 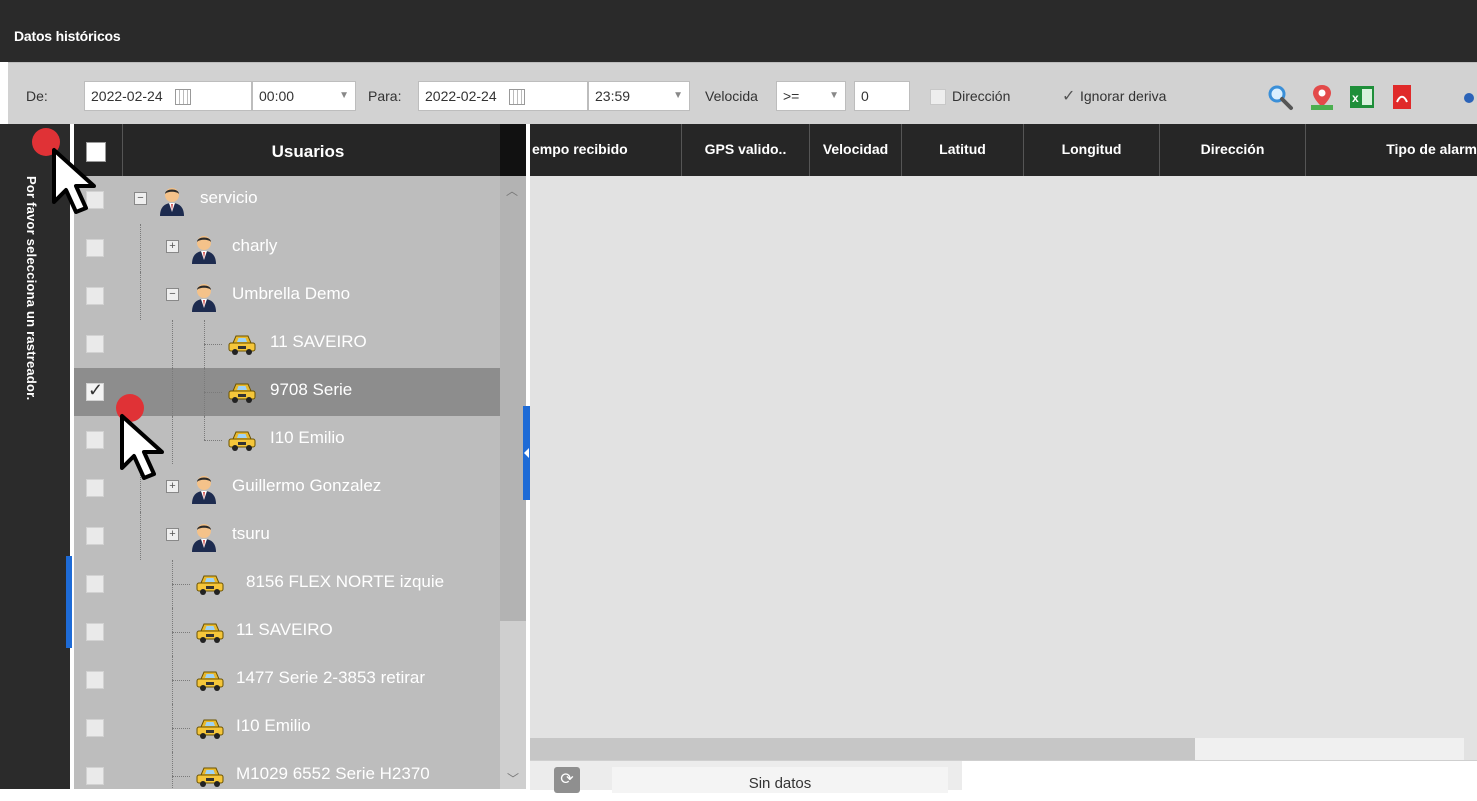 I want to click on window-titlebar: Datos históricos, so click(x=738, y=31).